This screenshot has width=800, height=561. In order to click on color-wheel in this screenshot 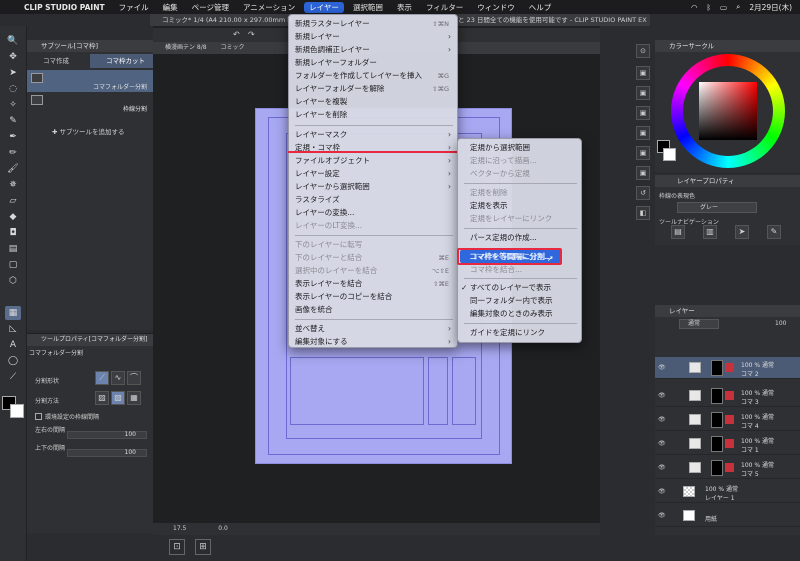, I will do `click(728, 111)`.